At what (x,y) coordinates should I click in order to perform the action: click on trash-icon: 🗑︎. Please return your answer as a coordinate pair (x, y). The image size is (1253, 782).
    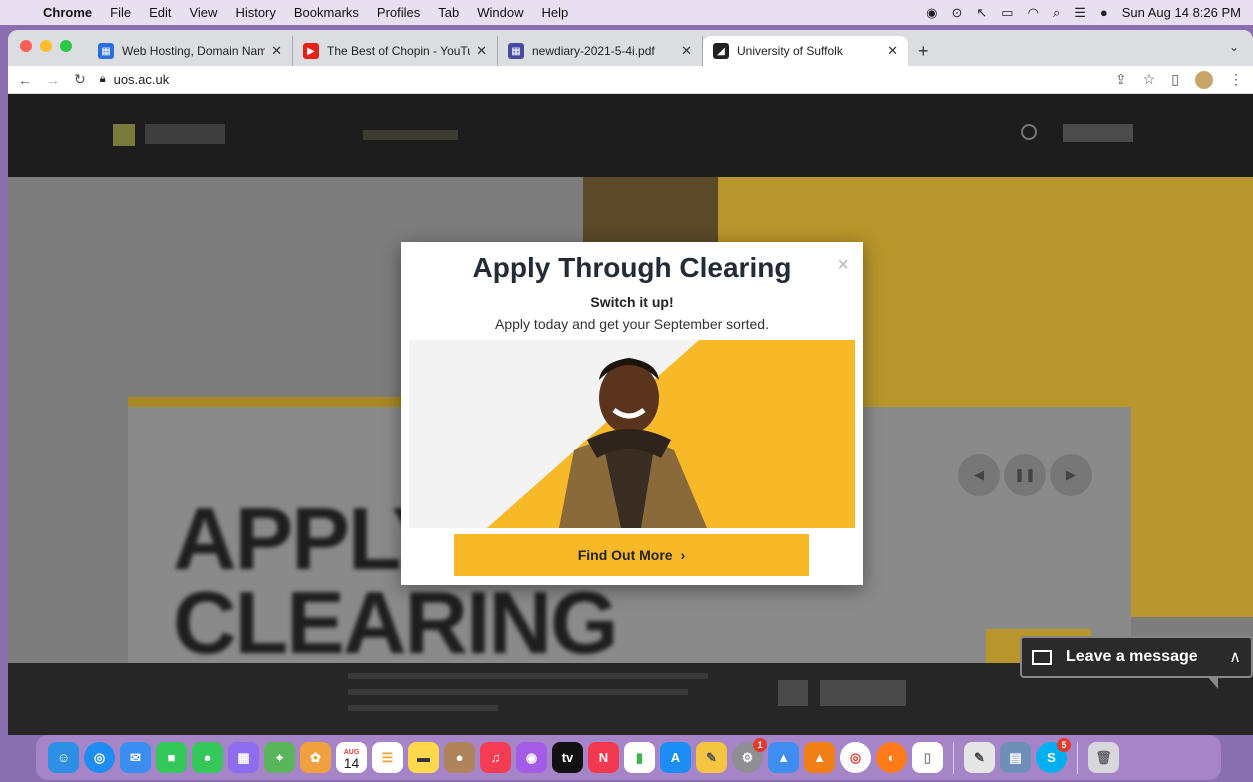
    Looking at the image, I should click on (1103, 757).